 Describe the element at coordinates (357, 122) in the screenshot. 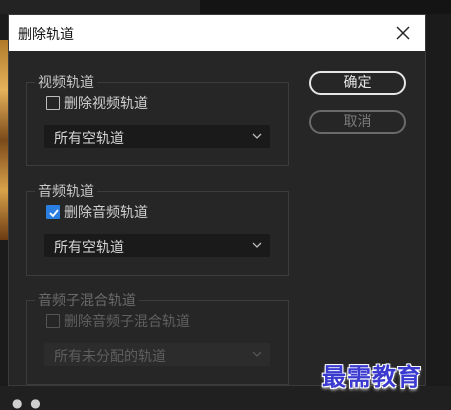

I see `cancel-button: 取消` at that location.